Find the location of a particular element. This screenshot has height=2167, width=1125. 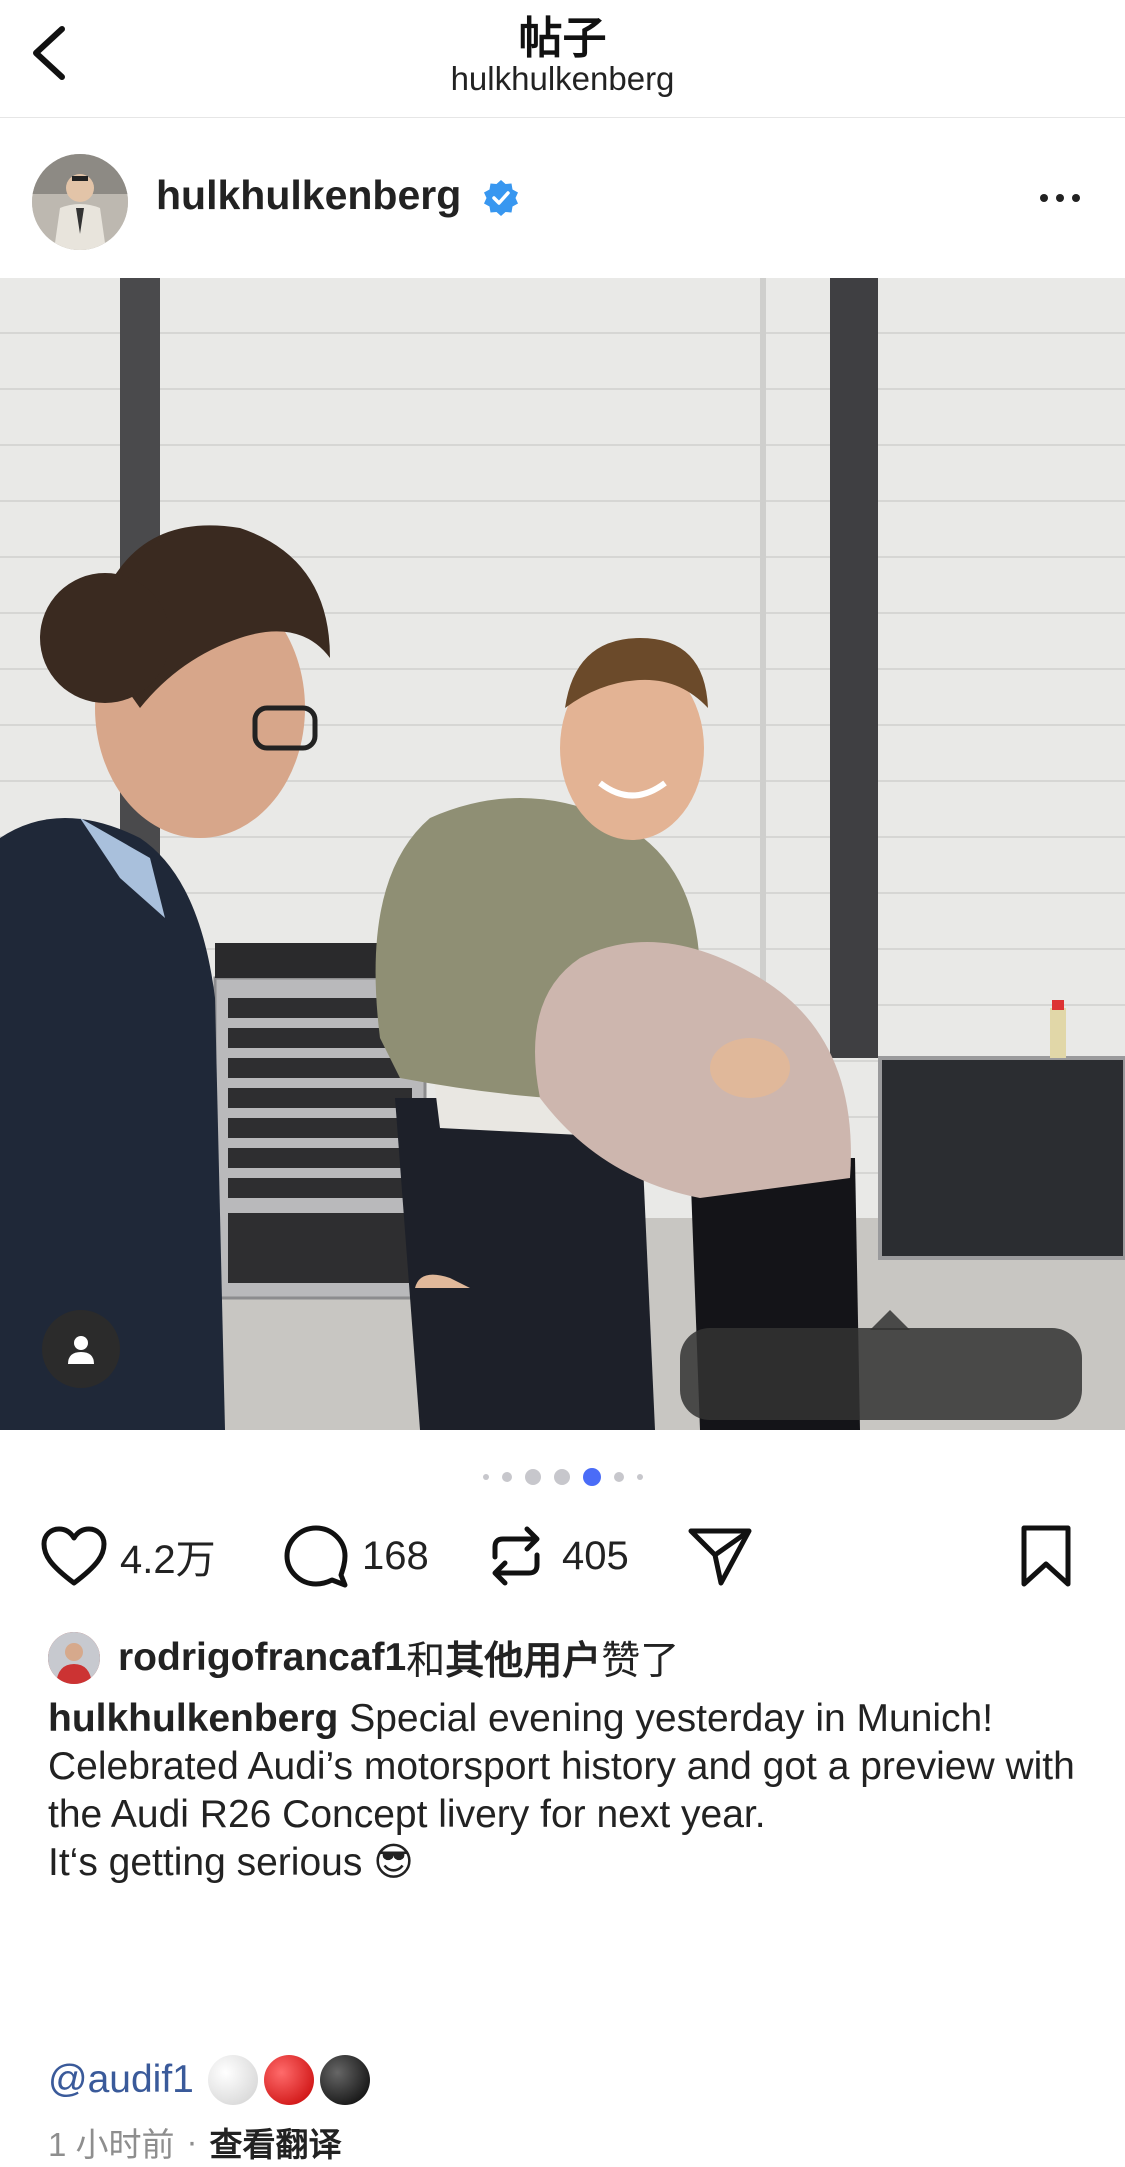

tag-overlay-pill is located at coordinates (881, 1365).